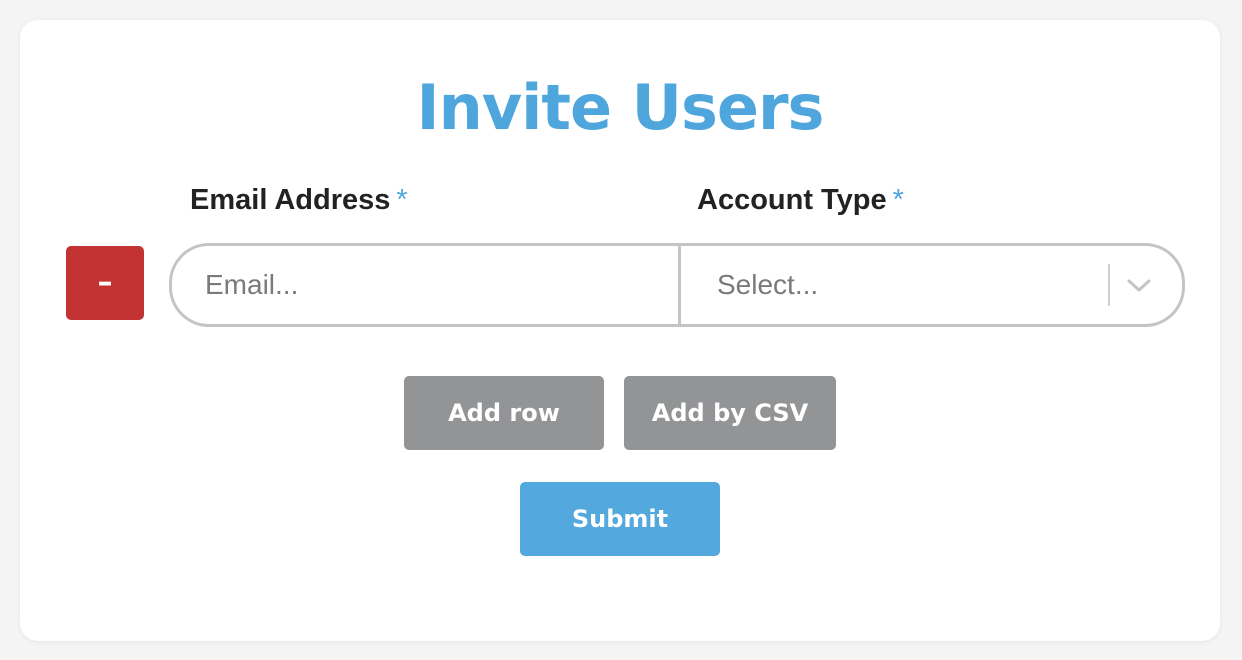 The image size is (1242, 660). Describe the element at coordinates (290, 200) in the screenshot. I see `email-address-label-text: Email Address` at that location.